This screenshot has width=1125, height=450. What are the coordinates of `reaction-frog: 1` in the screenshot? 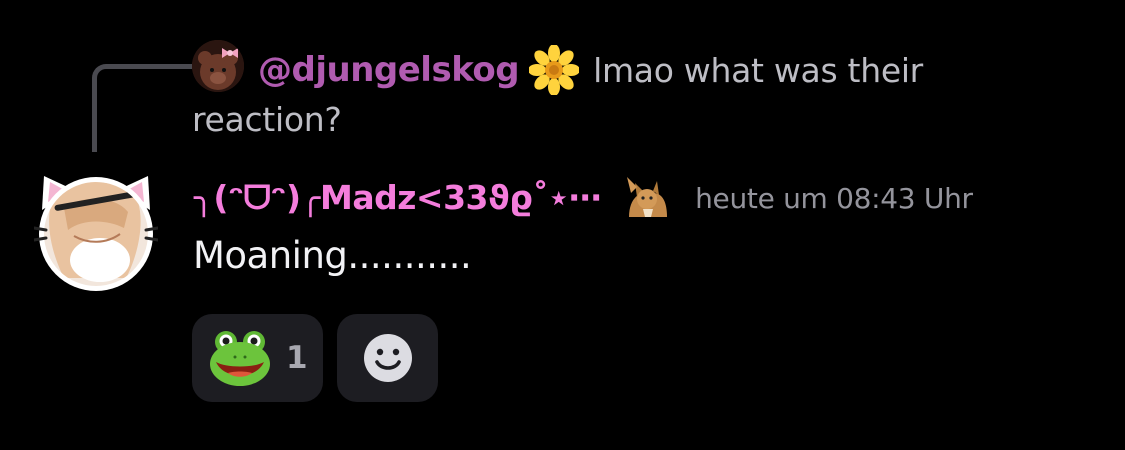 It's located at (257, 358).